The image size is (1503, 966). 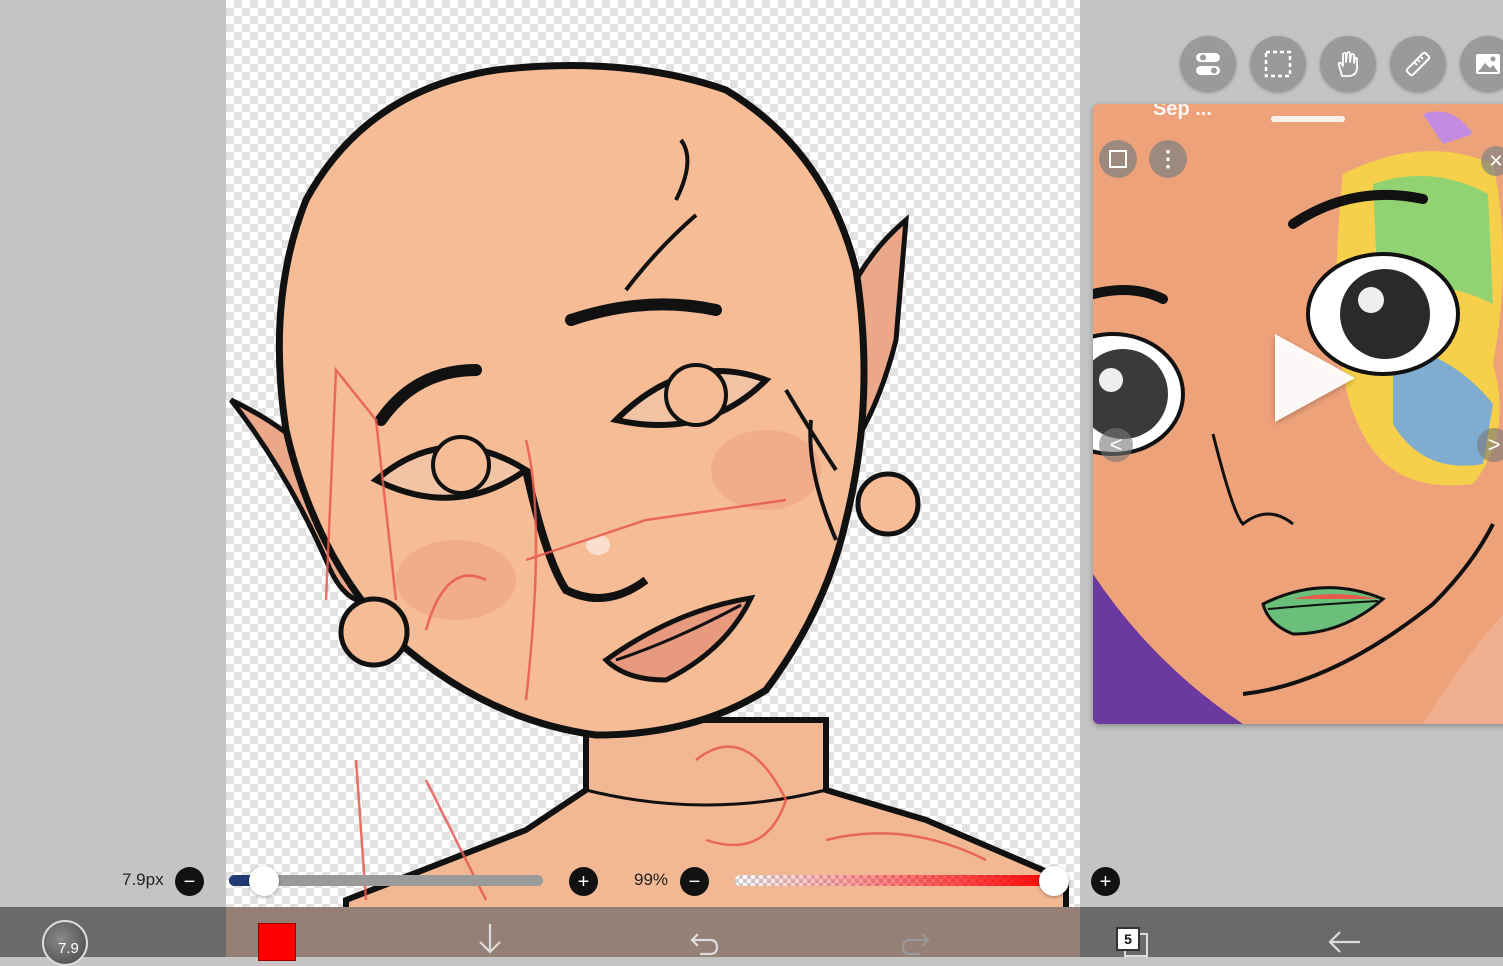 I want to click on brush-size-decrease-button: −, so click(x=189, y=881).